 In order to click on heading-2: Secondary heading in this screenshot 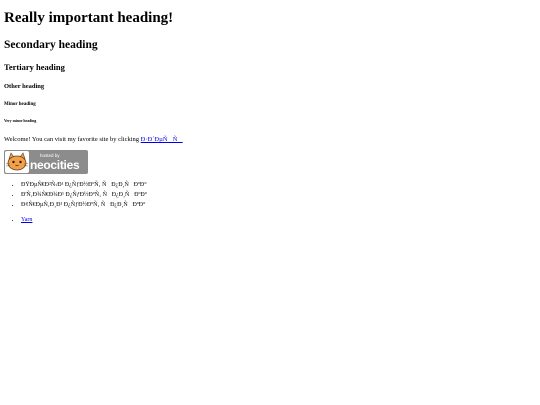, I will do `click(51, 44)`.